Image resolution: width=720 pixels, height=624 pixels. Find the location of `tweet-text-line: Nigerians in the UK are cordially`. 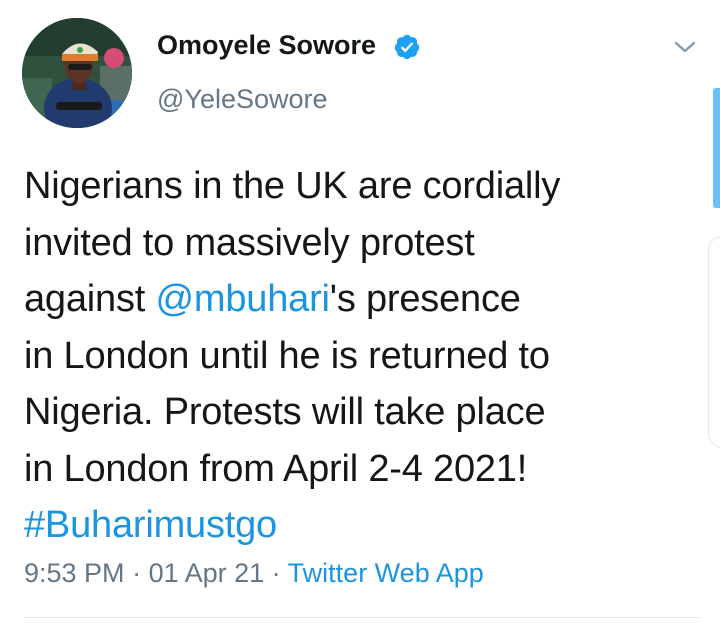

tweet-text-line: Nigerians in the UK are cordially is located at coordinates (292, 186).